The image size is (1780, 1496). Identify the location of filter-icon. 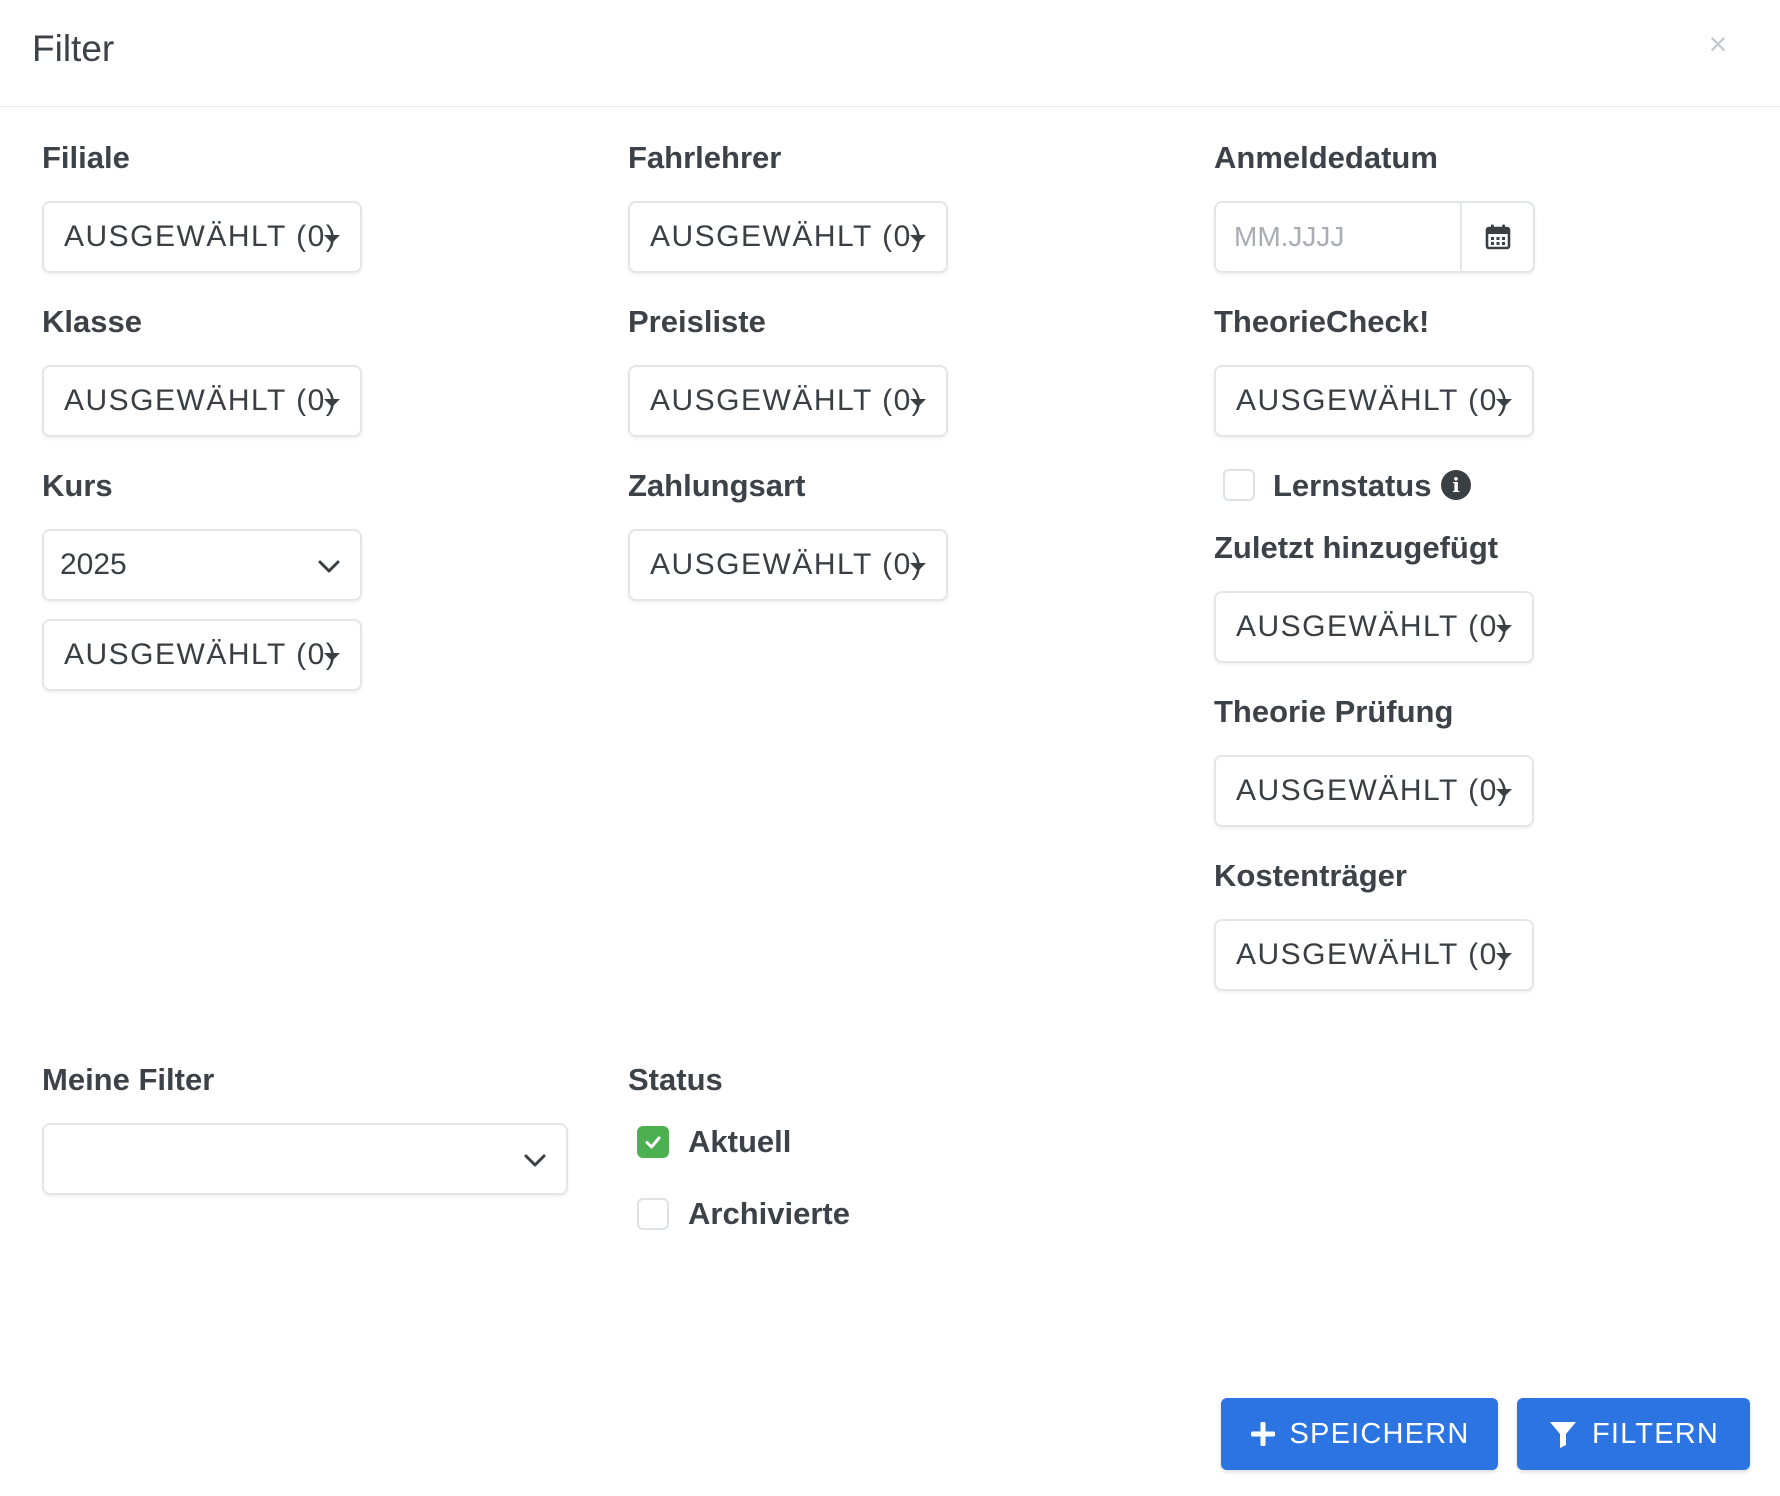
(1562, 1435).